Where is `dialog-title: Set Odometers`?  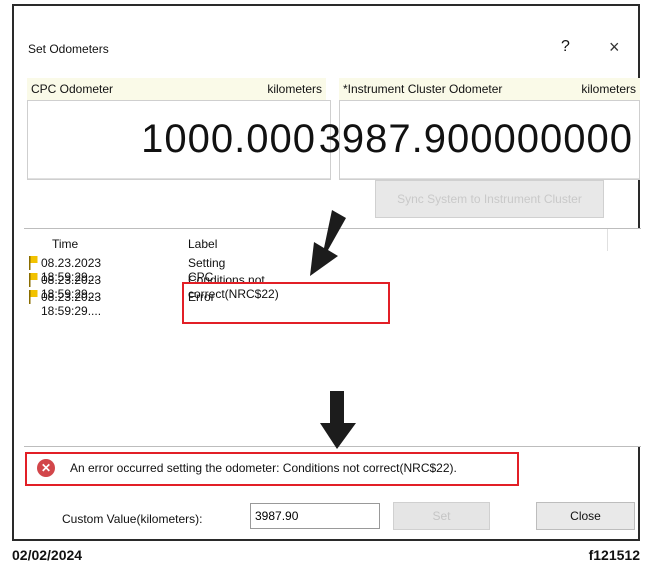 dialog-title: Set Odometers is located at coordinates (68, 49).